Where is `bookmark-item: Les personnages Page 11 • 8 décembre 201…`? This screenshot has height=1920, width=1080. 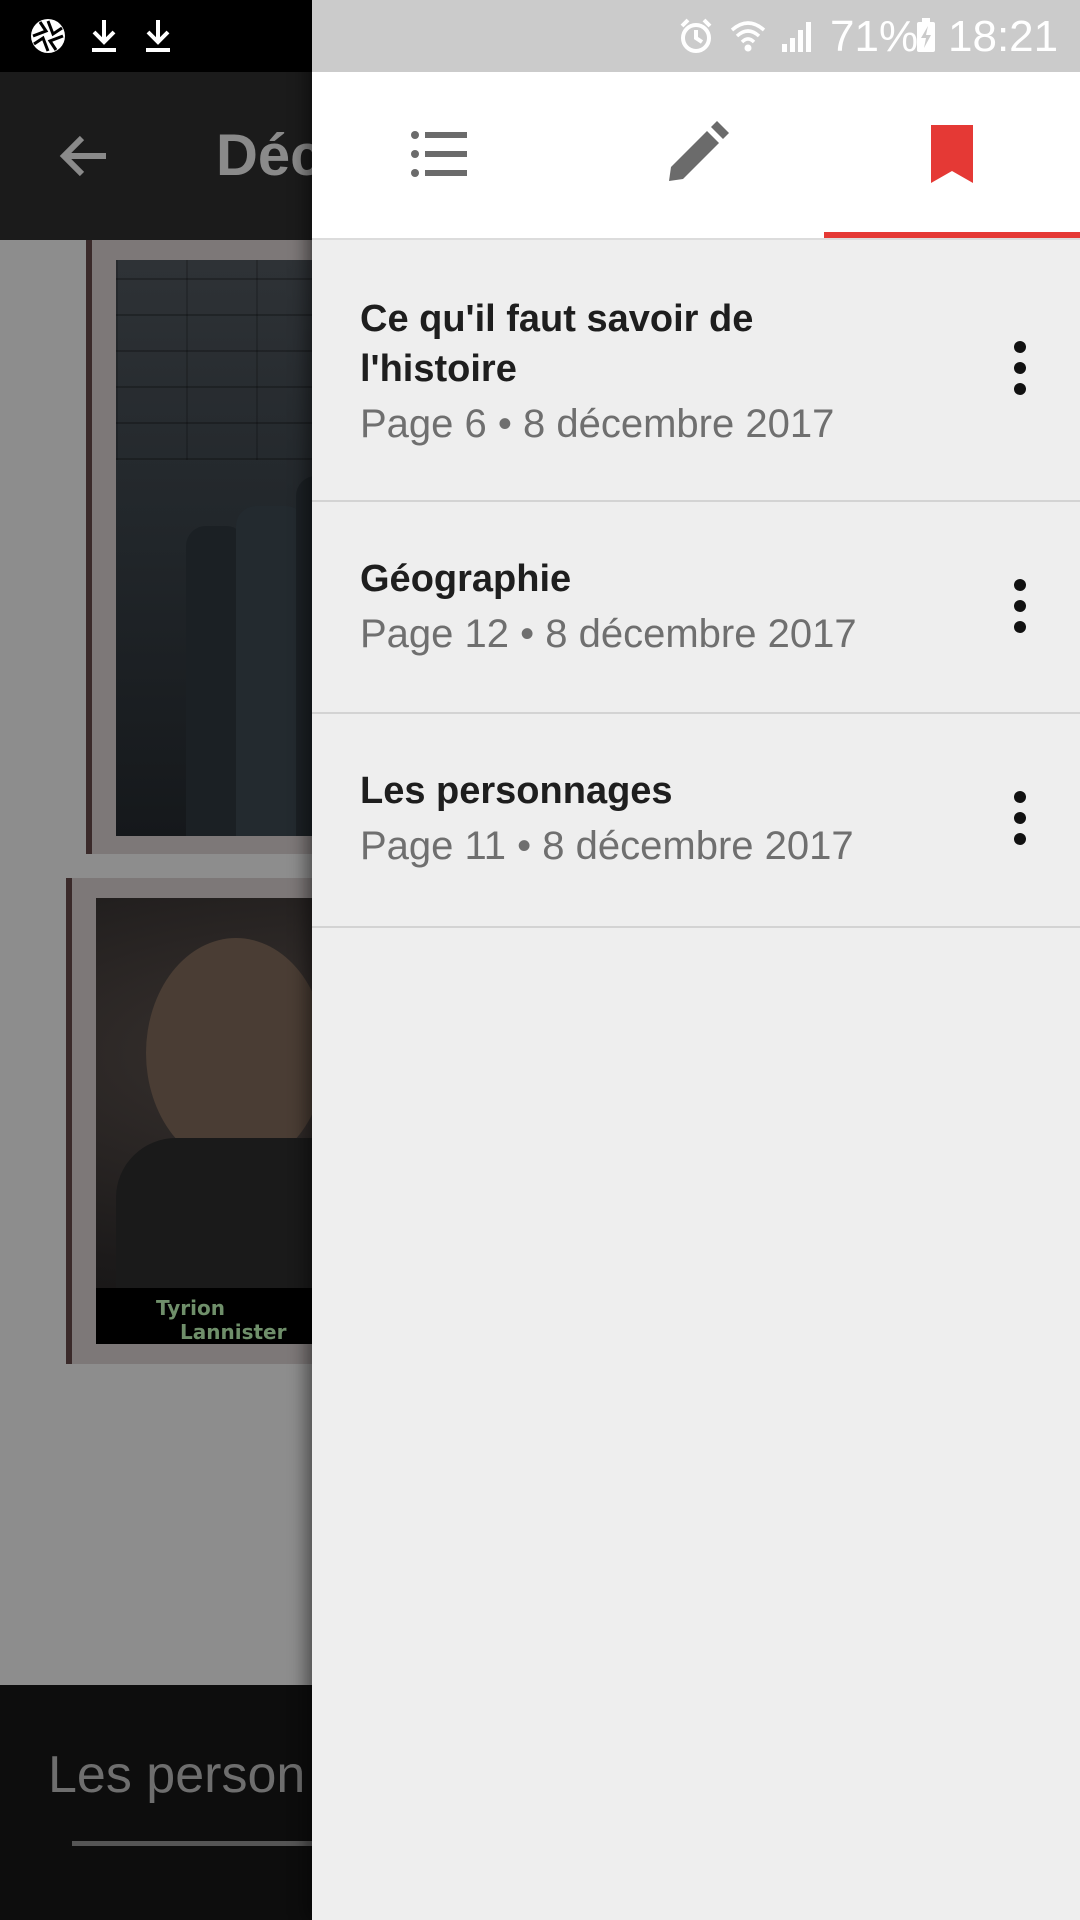
bookmark-item: Les personnages Page 11 • 8 décembre 201… is located at coordinates (696, 821).